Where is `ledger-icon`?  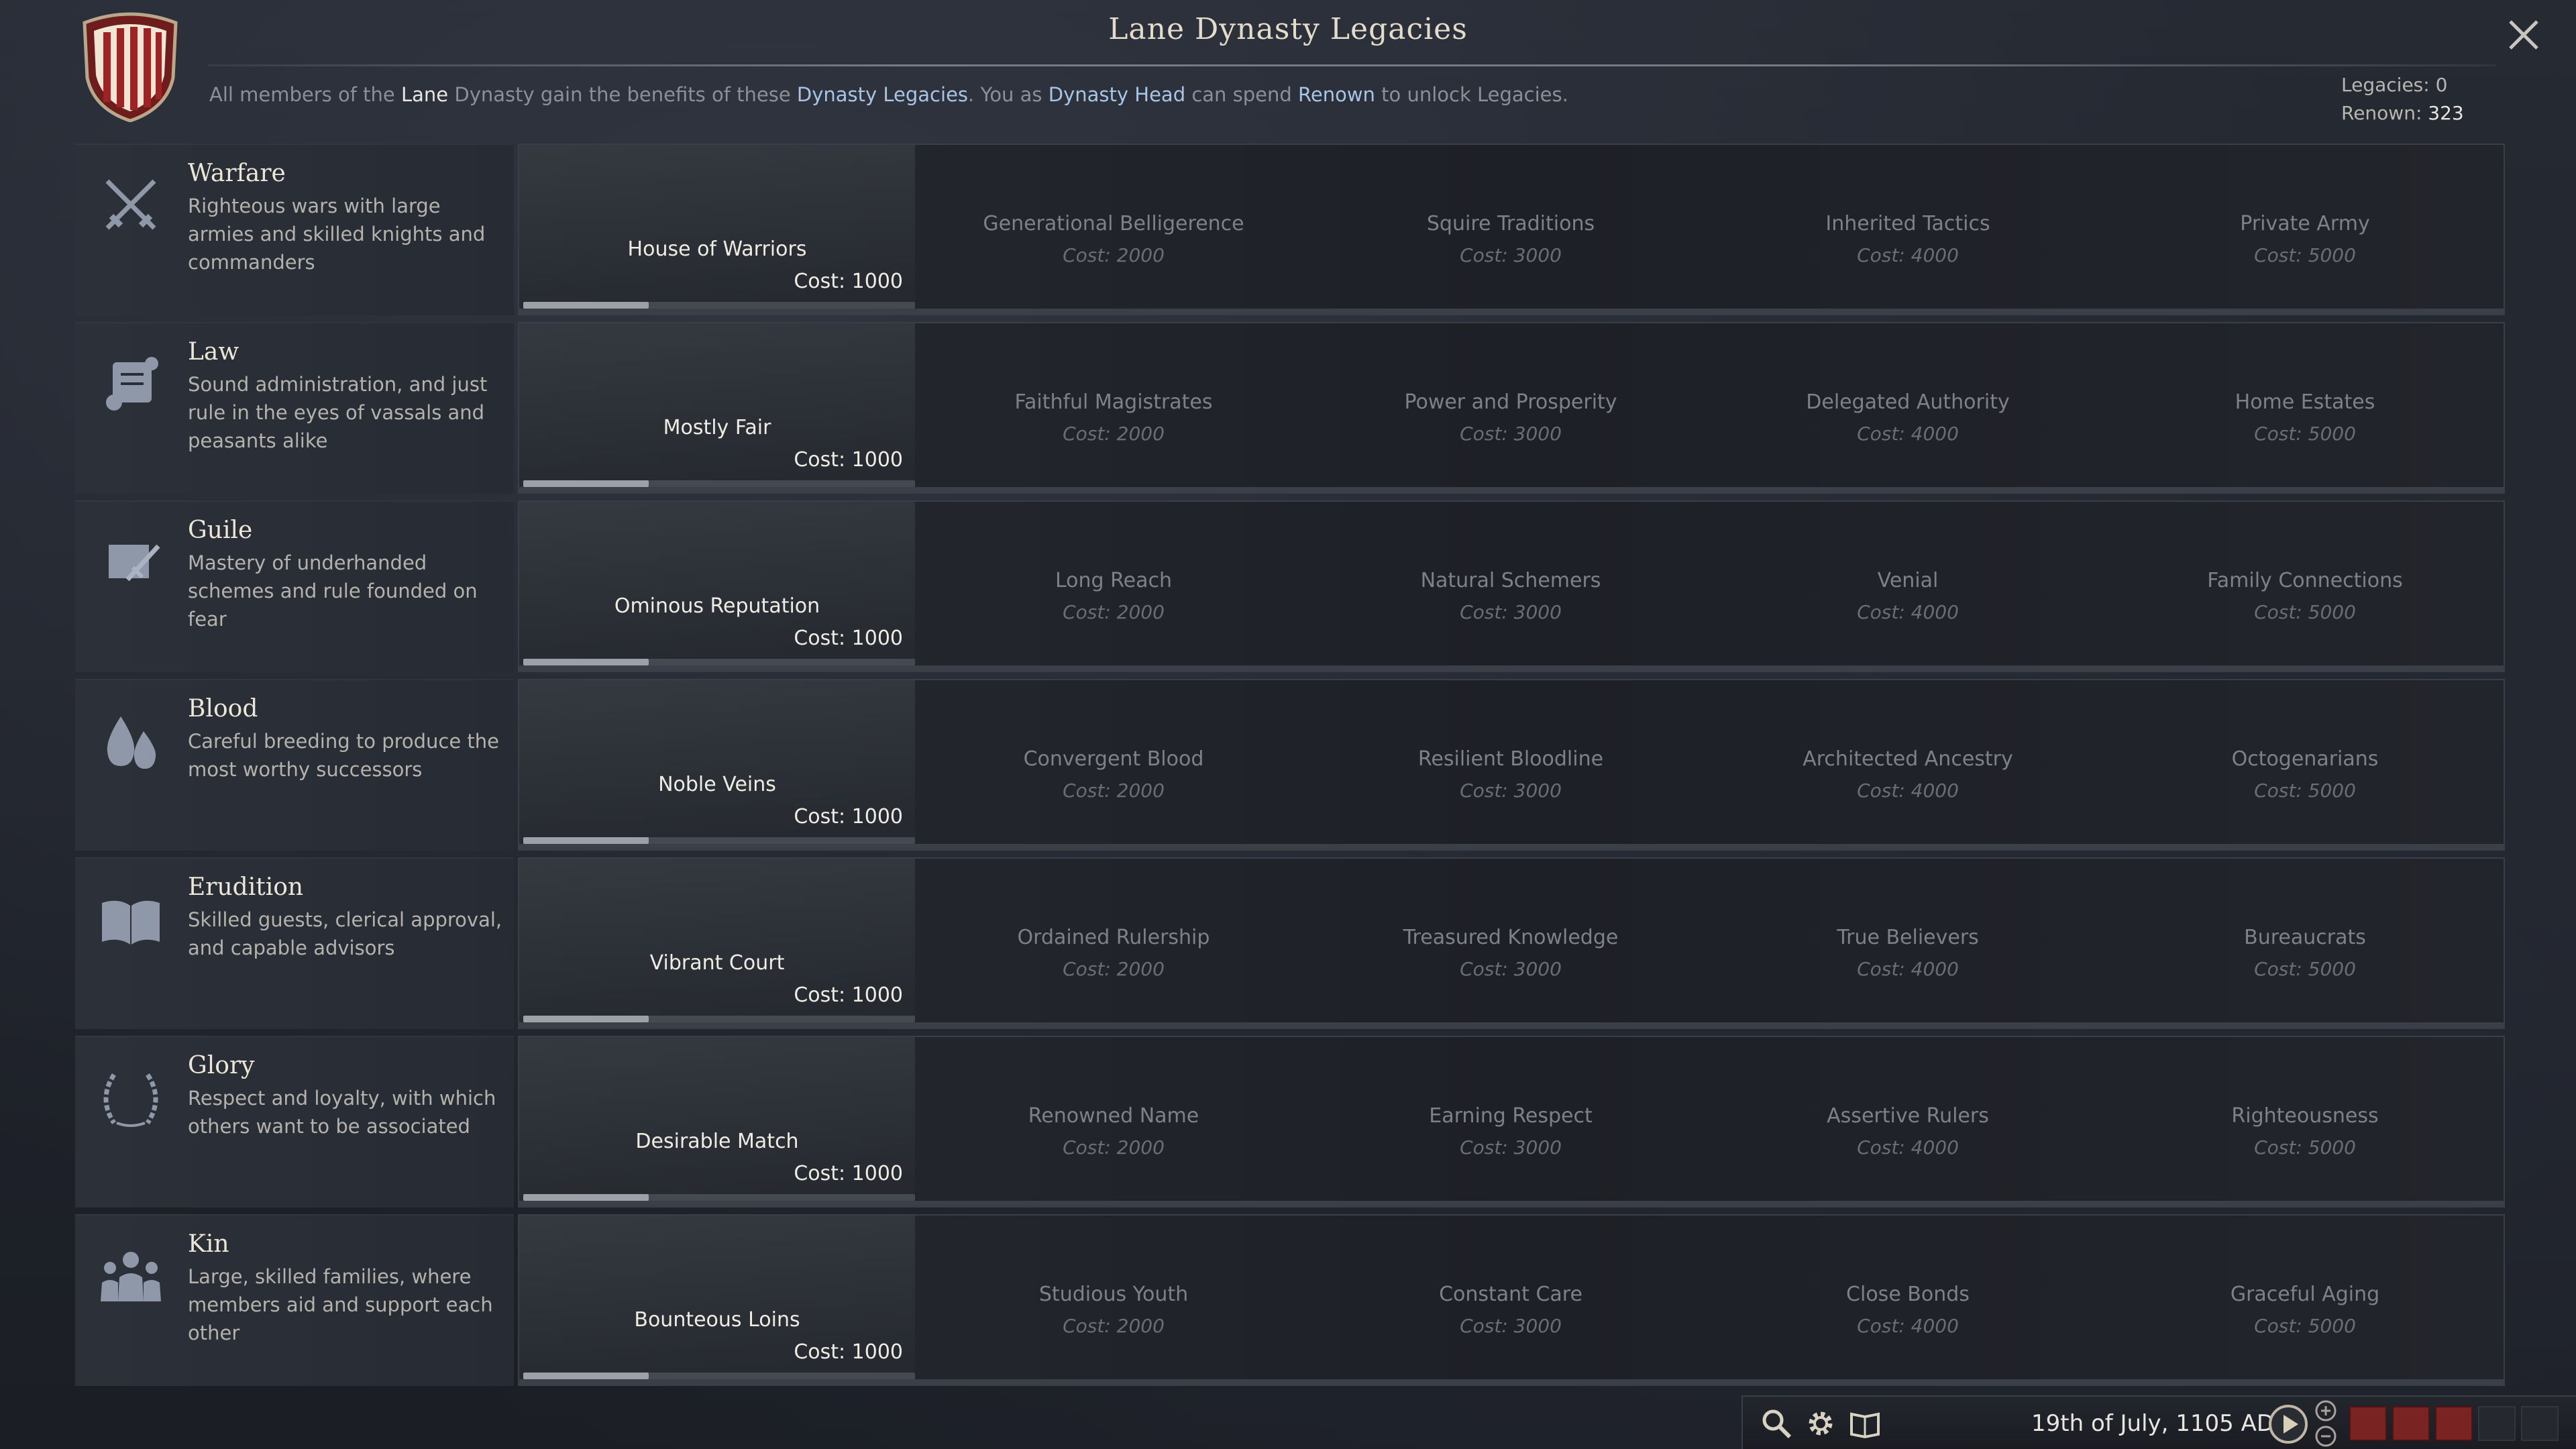 ledger-icon is located at coordinates (1864, 1423).